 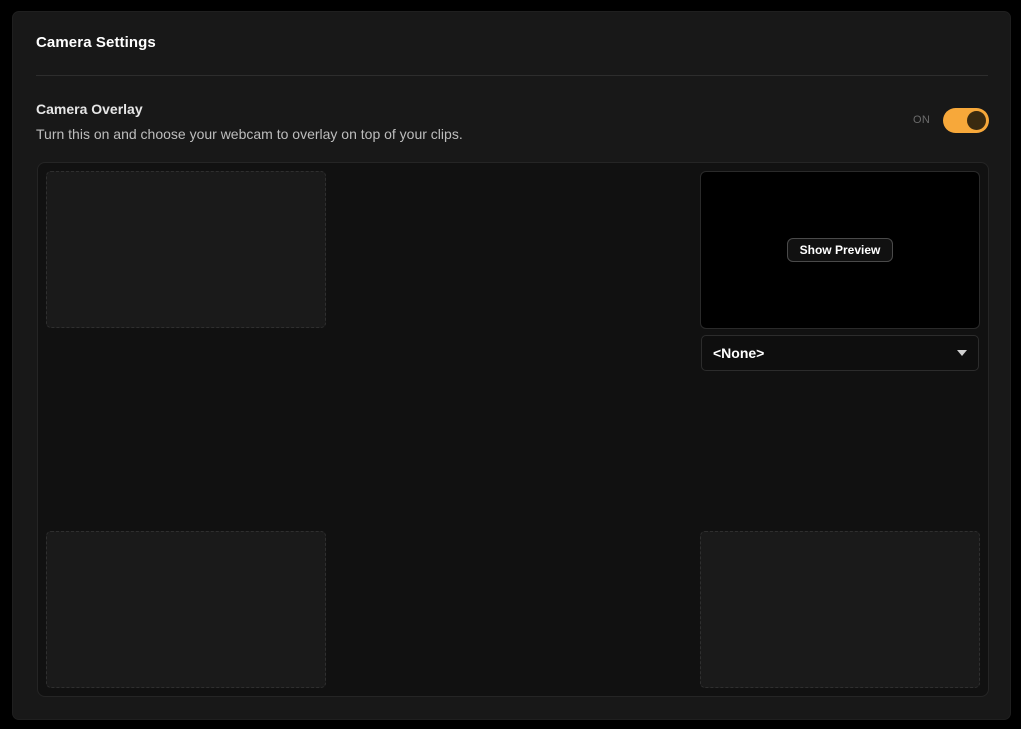 What do you see at coordinates (976, 120) in the screenshot?
I see `toggle-knob` at bounding box center [976, 120].